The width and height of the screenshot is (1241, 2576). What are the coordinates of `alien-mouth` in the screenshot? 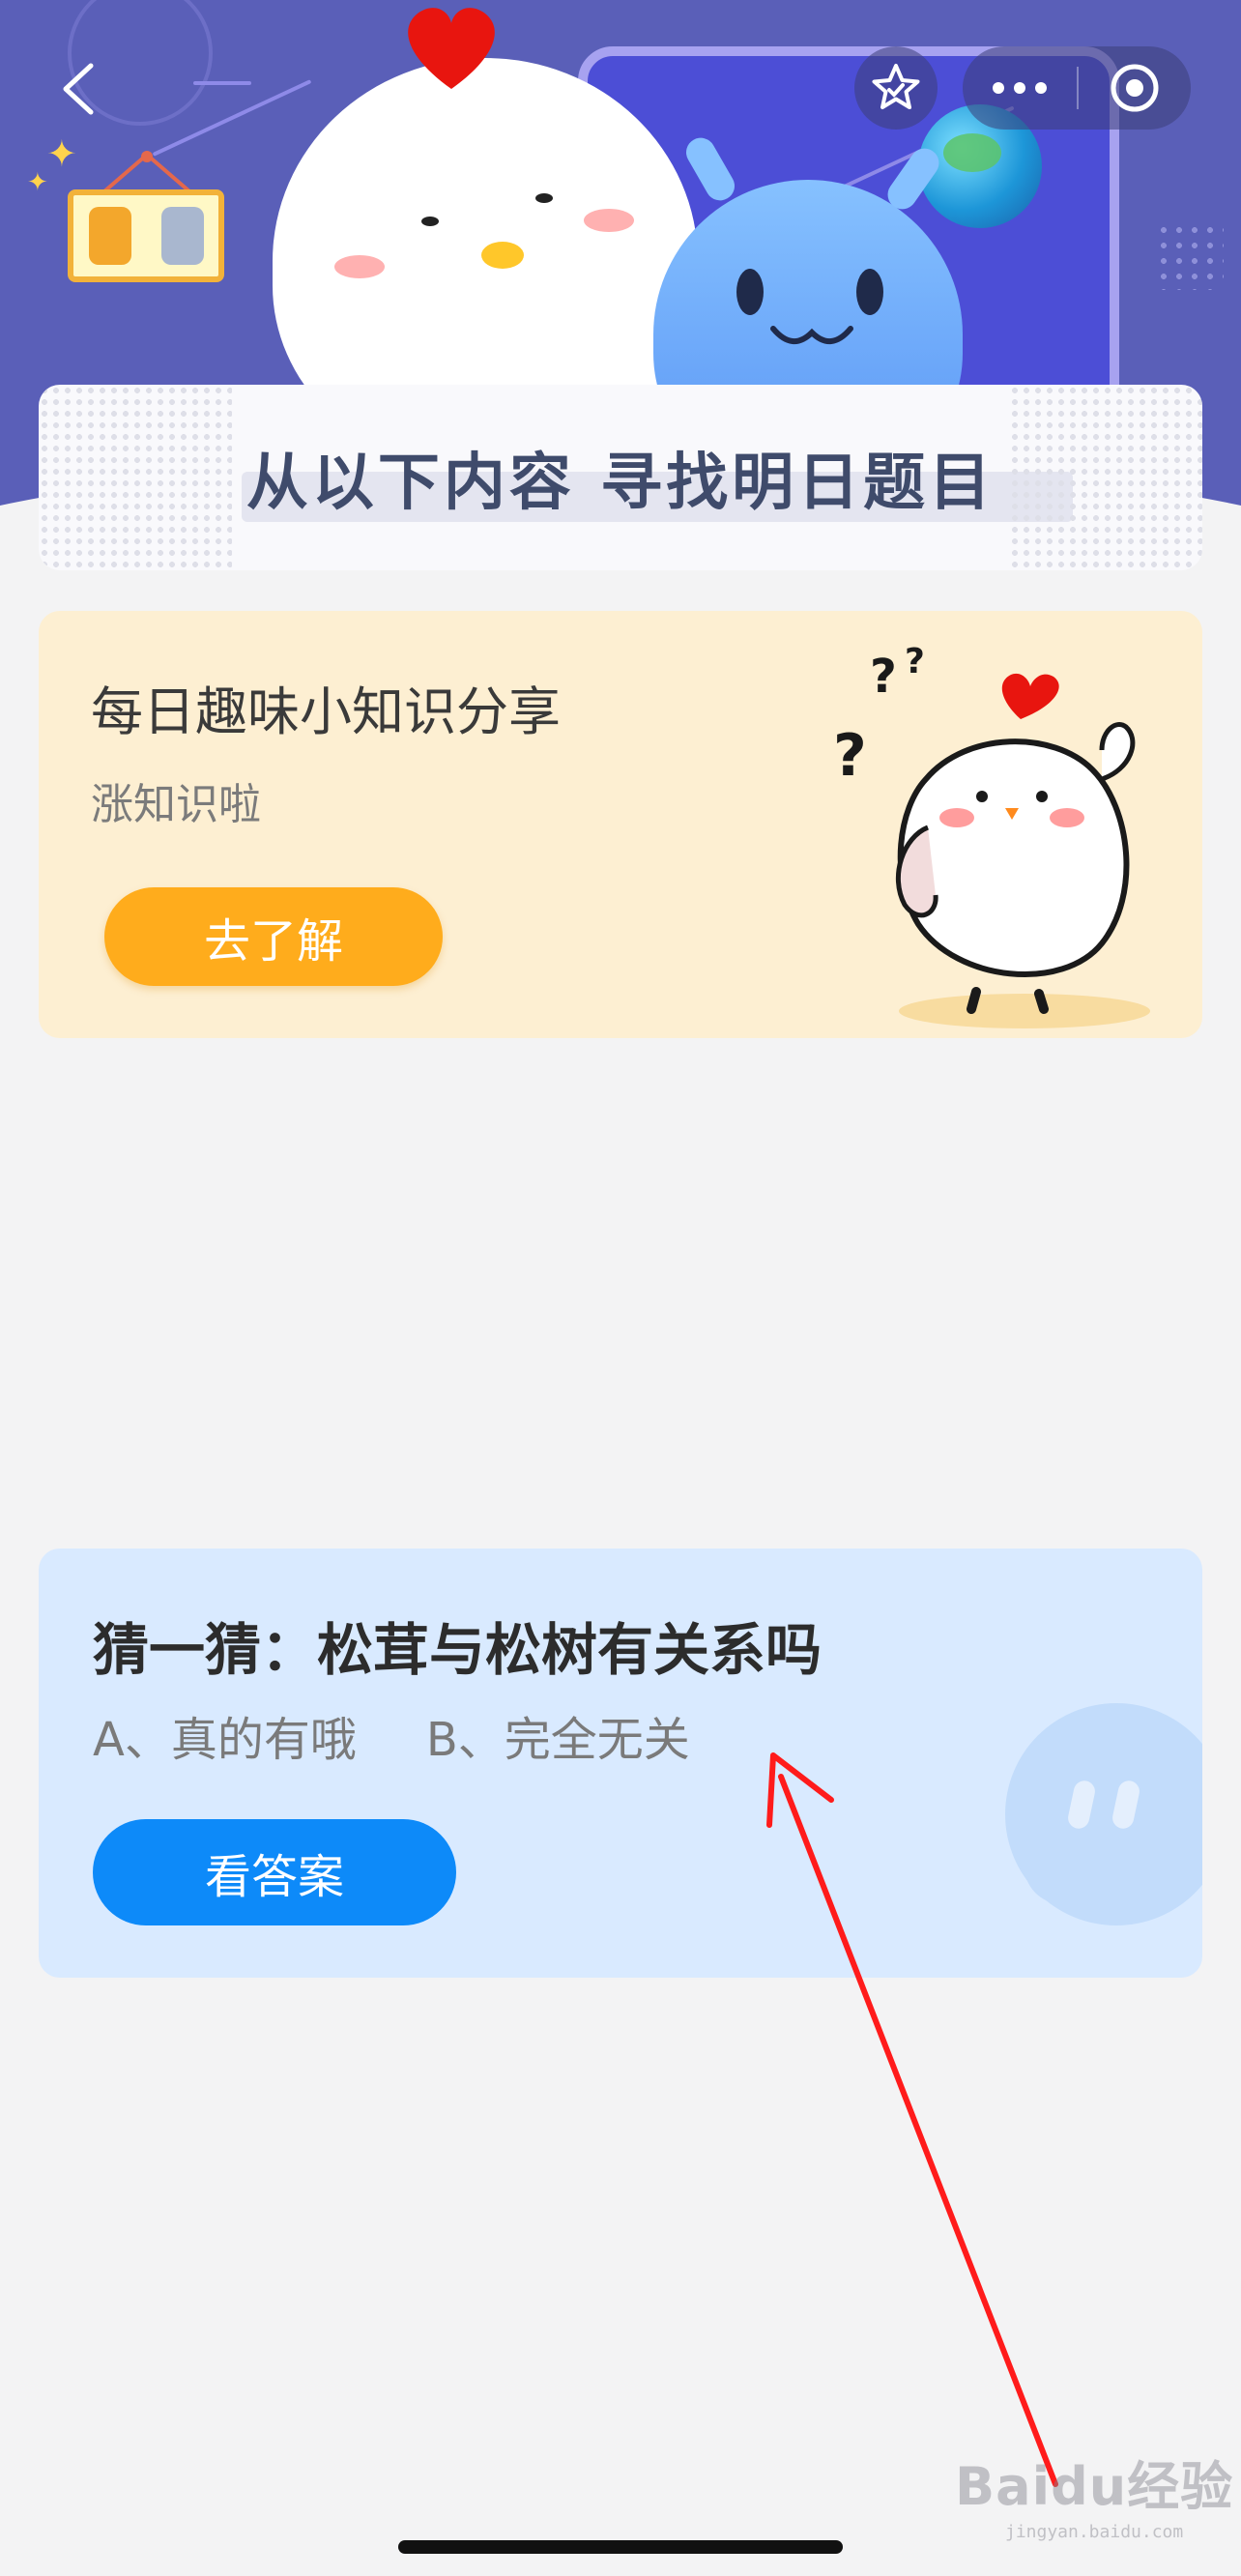 It's located at (811, 335).